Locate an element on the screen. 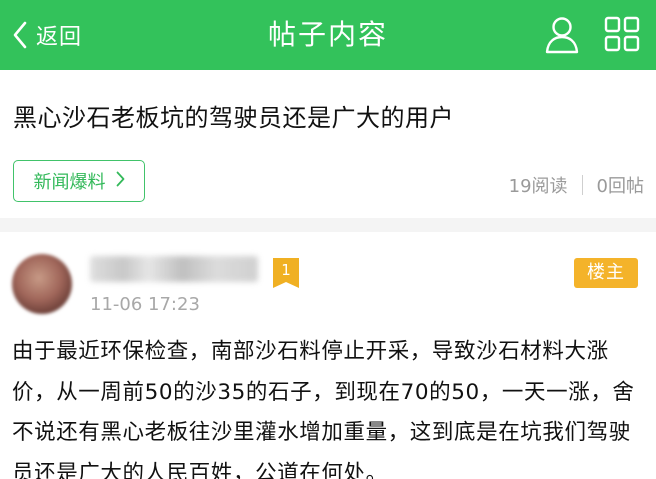  original-poster-badge: 楼主 is located at coordinates (606, 273).